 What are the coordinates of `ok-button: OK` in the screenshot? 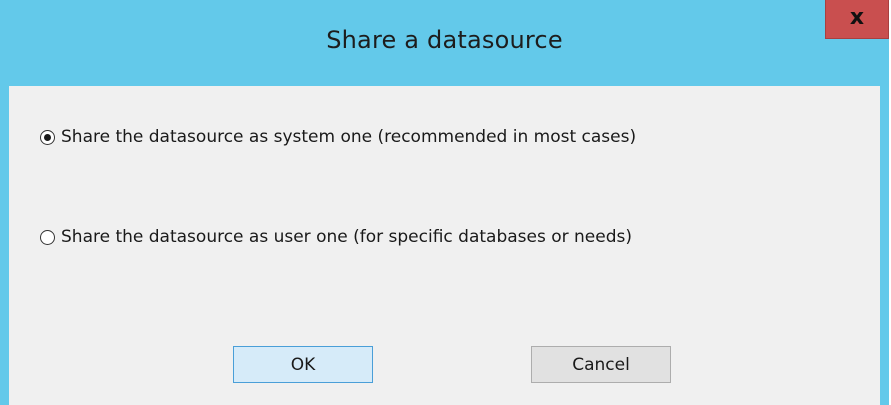 It's located at (303, 364).